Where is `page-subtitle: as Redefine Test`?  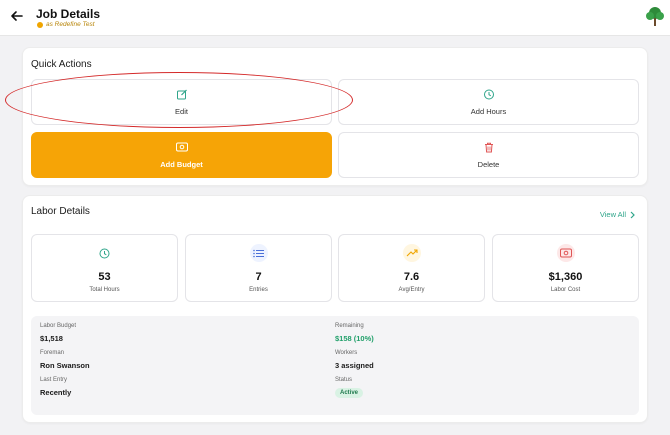
page-subtitle: as Redefine Test is located at coordinates (66, 24).